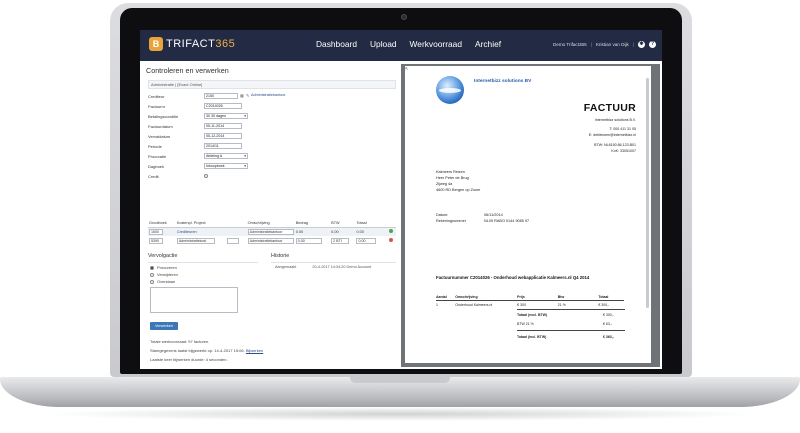  Describe the element at coordinates (488, 44) in the screenshot. I see `nav-archief: Archief` at that location.